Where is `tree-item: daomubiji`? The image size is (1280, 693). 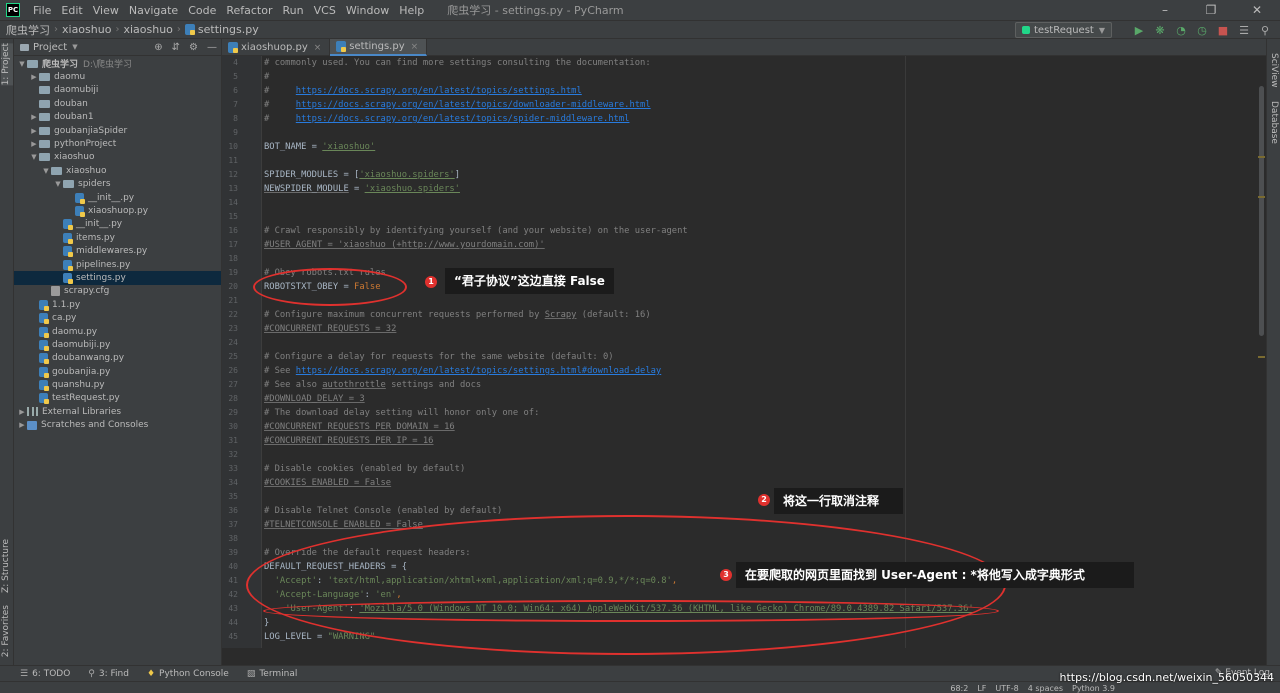 tree-item: daomubiji is located at coordinates (117, 90).